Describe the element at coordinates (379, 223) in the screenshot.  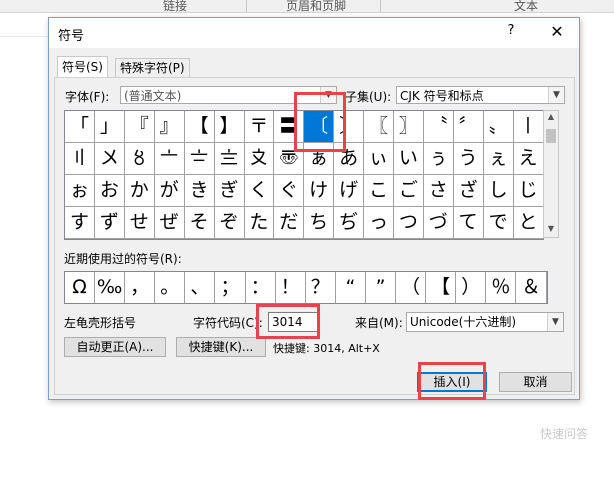
I see `symbol-cell: っ` at that location.